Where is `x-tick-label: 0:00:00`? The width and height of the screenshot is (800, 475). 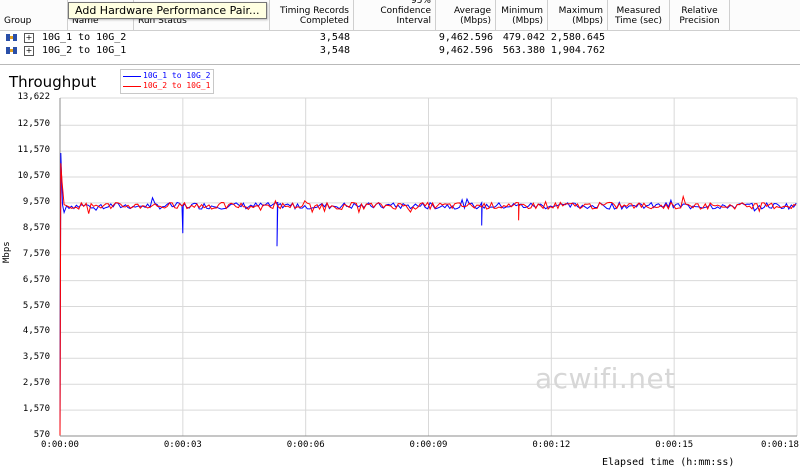 x-tick-label: 0:00:00 is located at coordinates (60, 445).